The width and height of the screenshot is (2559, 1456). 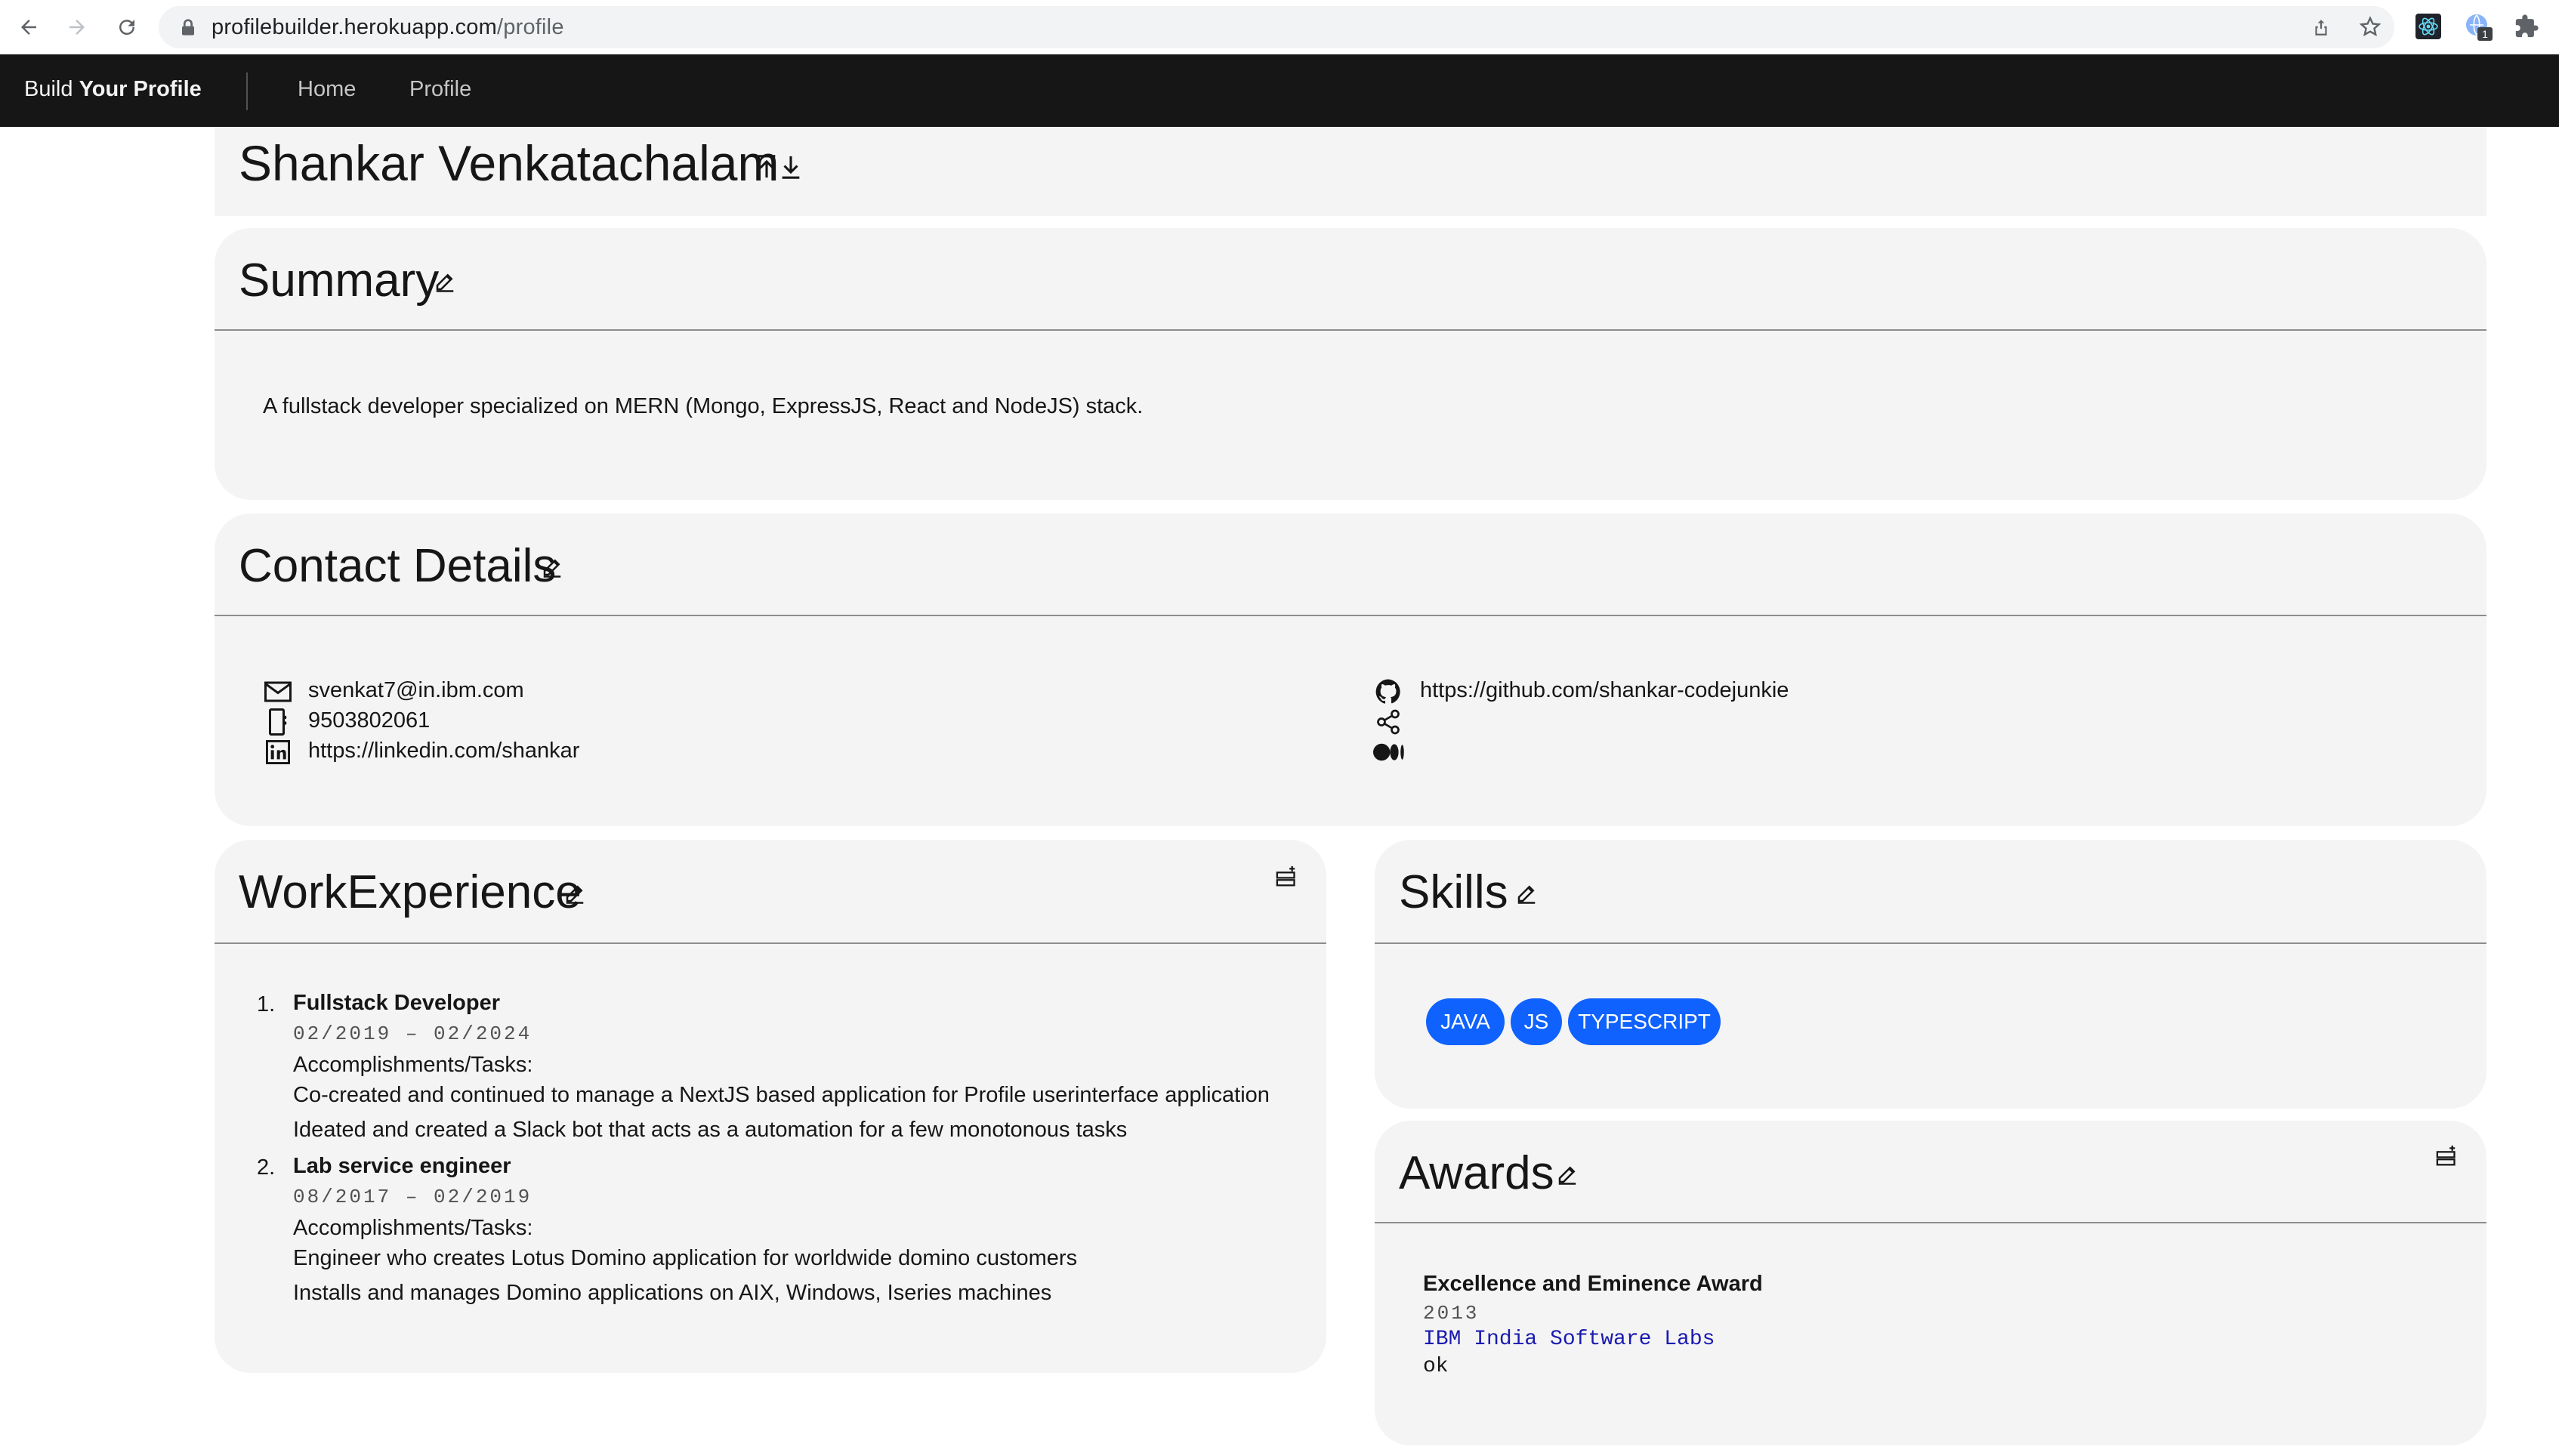 I want to click on work-item-index: 2., so click(x=266, y=1167).